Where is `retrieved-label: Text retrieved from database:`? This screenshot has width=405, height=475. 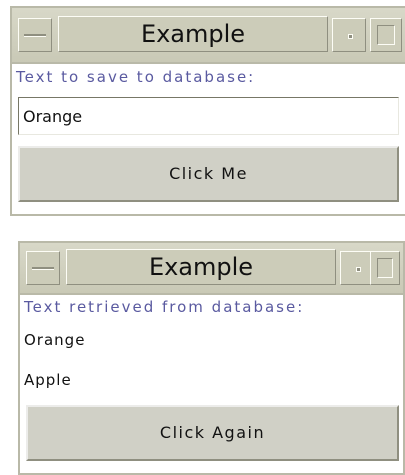
retrieved-label: Text retrieved from database: is located at coordinates (164, 307).